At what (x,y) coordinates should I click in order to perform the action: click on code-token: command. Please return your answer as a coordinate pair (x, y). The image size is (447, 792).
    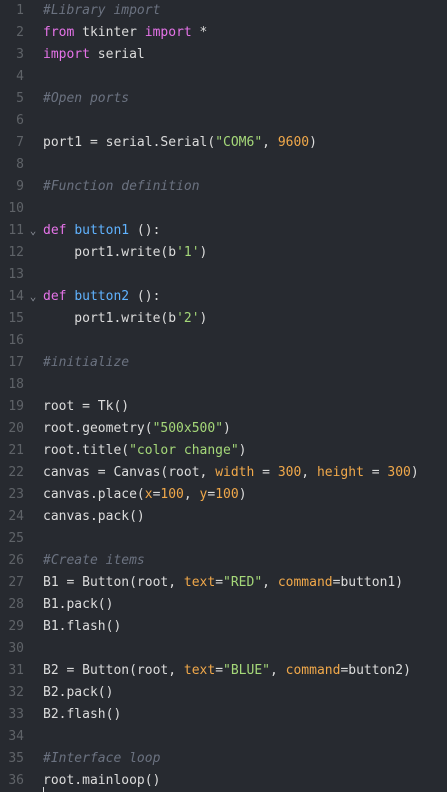
    Looking at the image, I should click on (305, 582).